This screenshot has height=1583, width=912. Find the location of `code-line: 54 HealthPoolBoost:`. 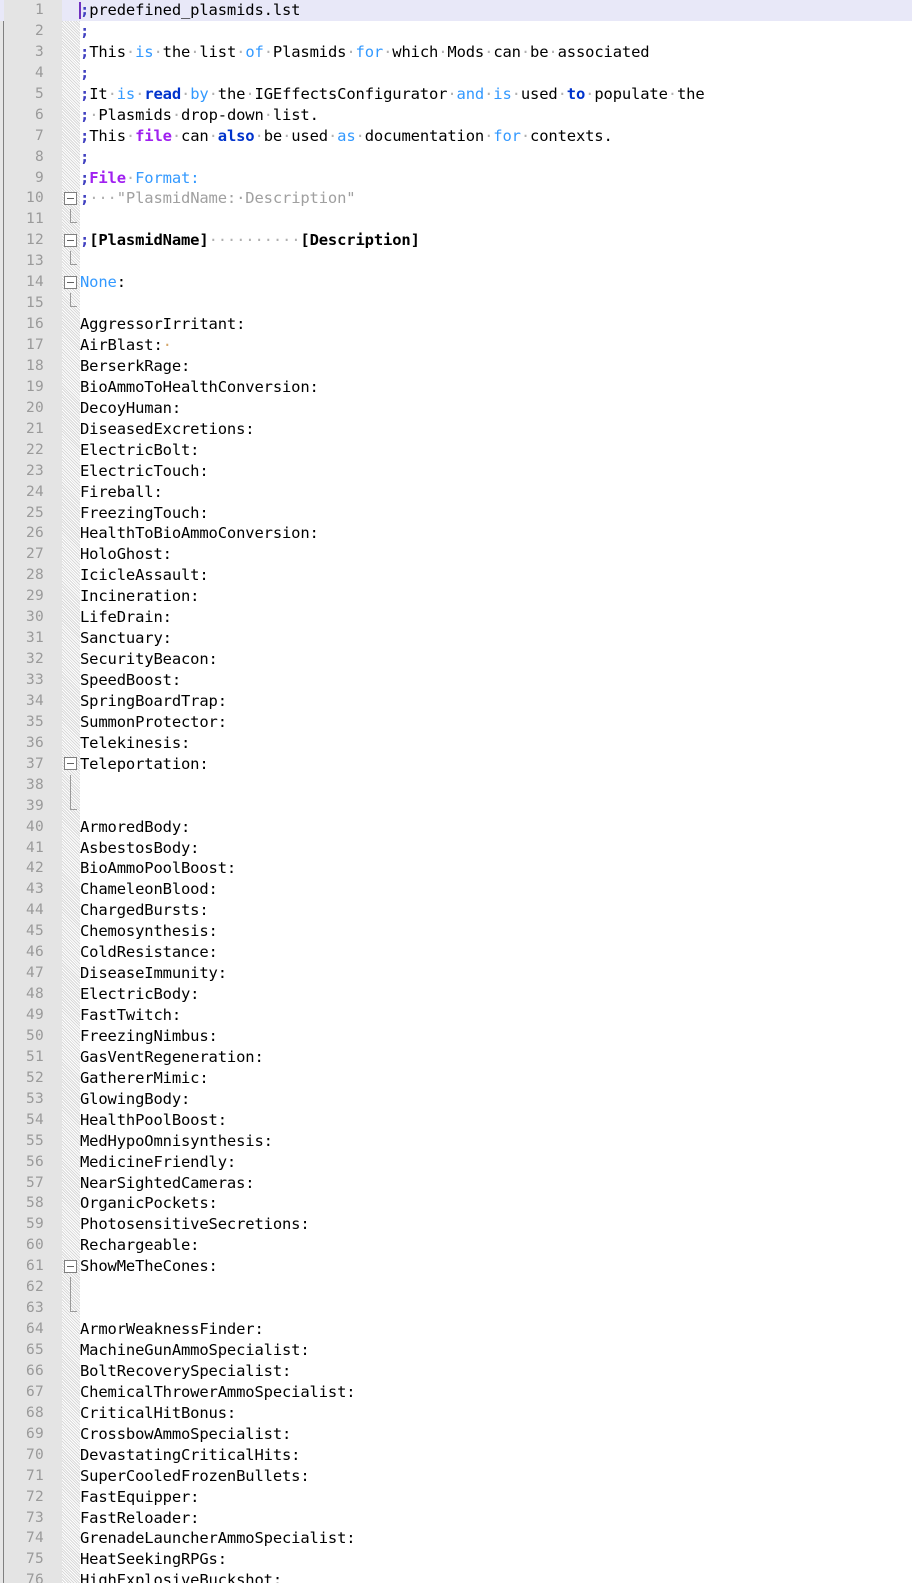

code-line: 54 HealthPoolBoost: is located at coordinates (456, 1120).